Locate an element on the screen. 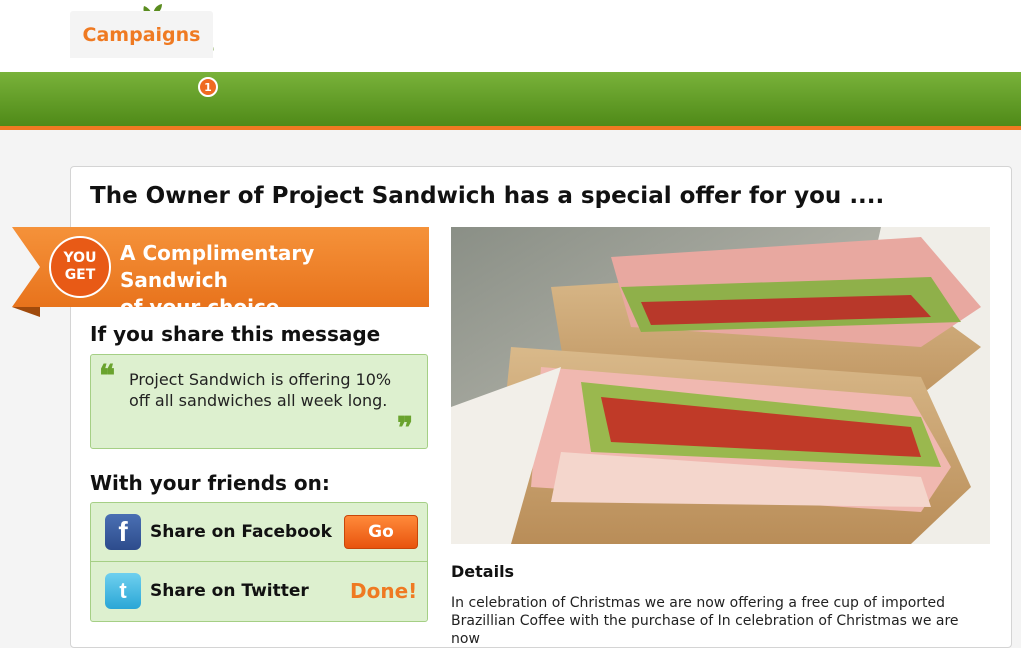  tab-campaigns: Campaigns is located at coordinates (141, 34).